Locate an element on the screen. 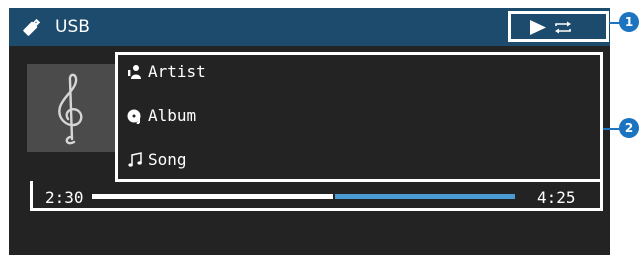 The image size is (640, 255). music-note-icon is located at coordinates (135, 159).